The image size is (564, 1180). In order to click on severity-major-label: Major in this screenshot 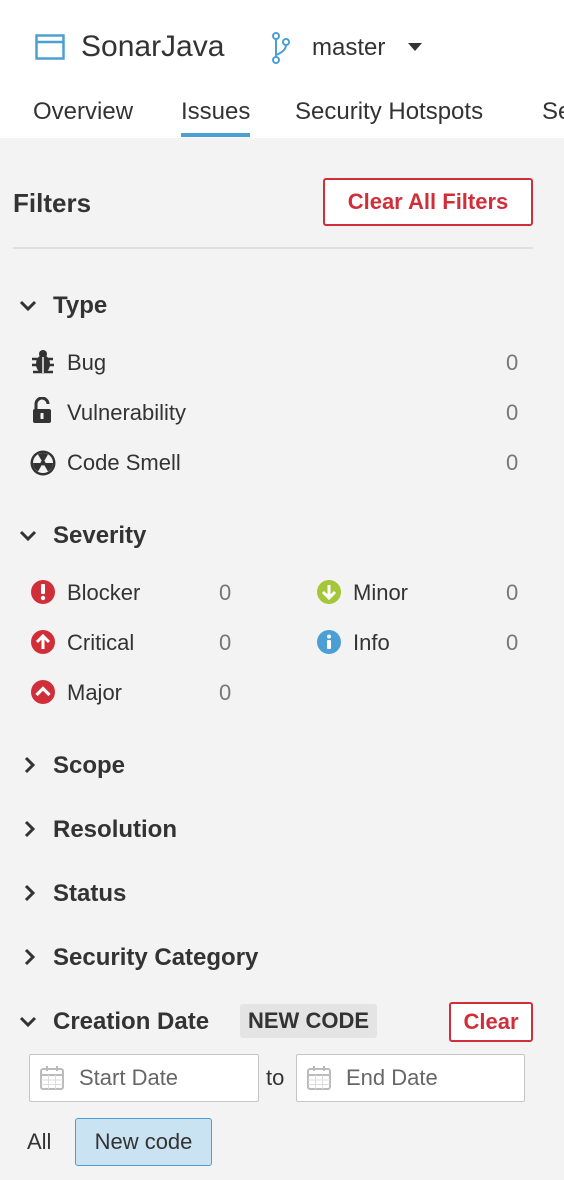, I will do `click(94, 693)`.